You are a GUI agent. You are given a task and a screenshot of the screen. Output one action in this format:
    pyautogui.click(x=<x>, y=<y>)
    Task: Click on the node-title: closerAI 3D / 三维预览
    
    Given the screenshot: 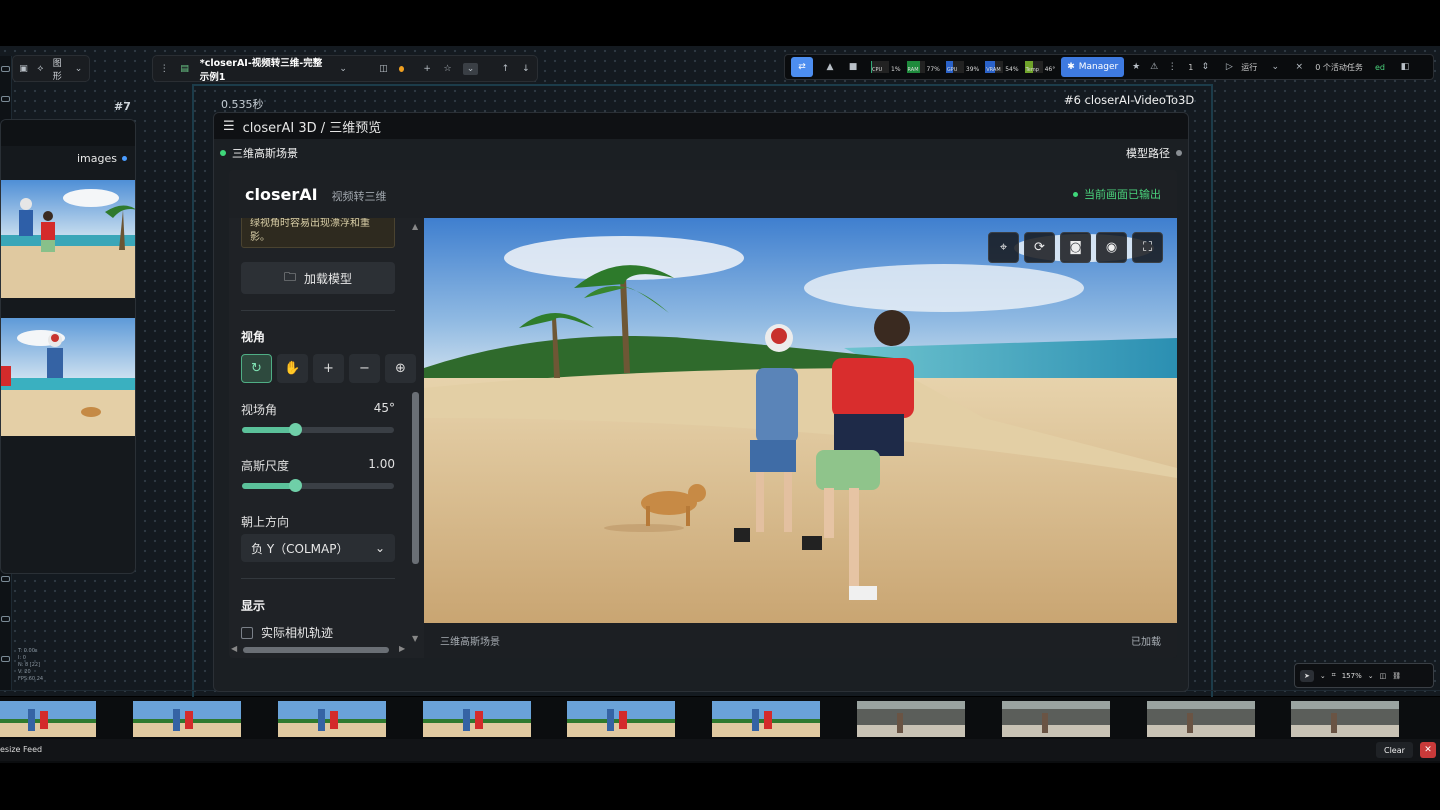 What is the action you would take?
    pyautogui.click(x=312, y=128)
    